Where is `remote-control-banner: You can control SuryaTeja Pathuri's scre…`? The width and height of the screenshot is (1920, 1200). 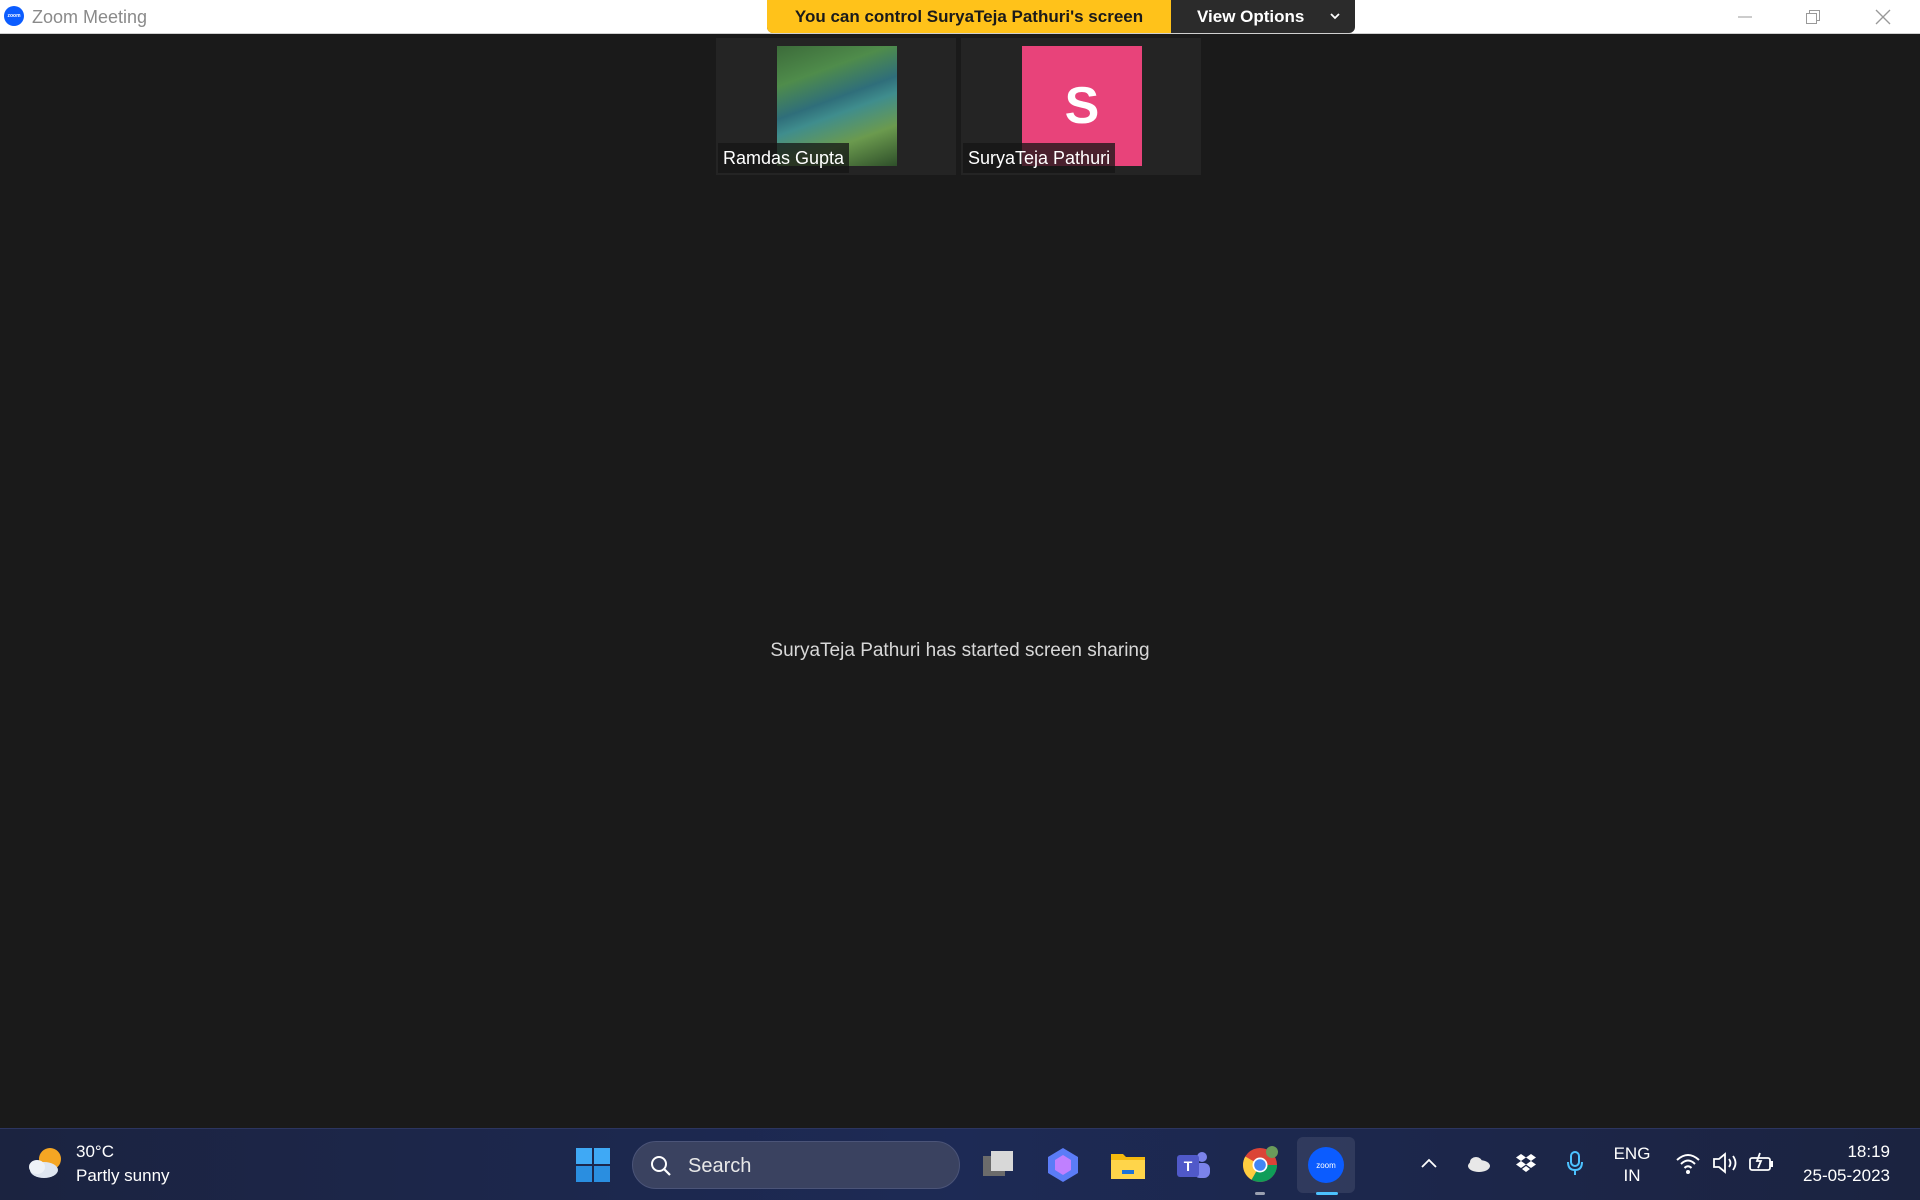 remote-control-banner: You can control SuryaTeja Pathuri's scre… is located at coordinates (1061, 16).